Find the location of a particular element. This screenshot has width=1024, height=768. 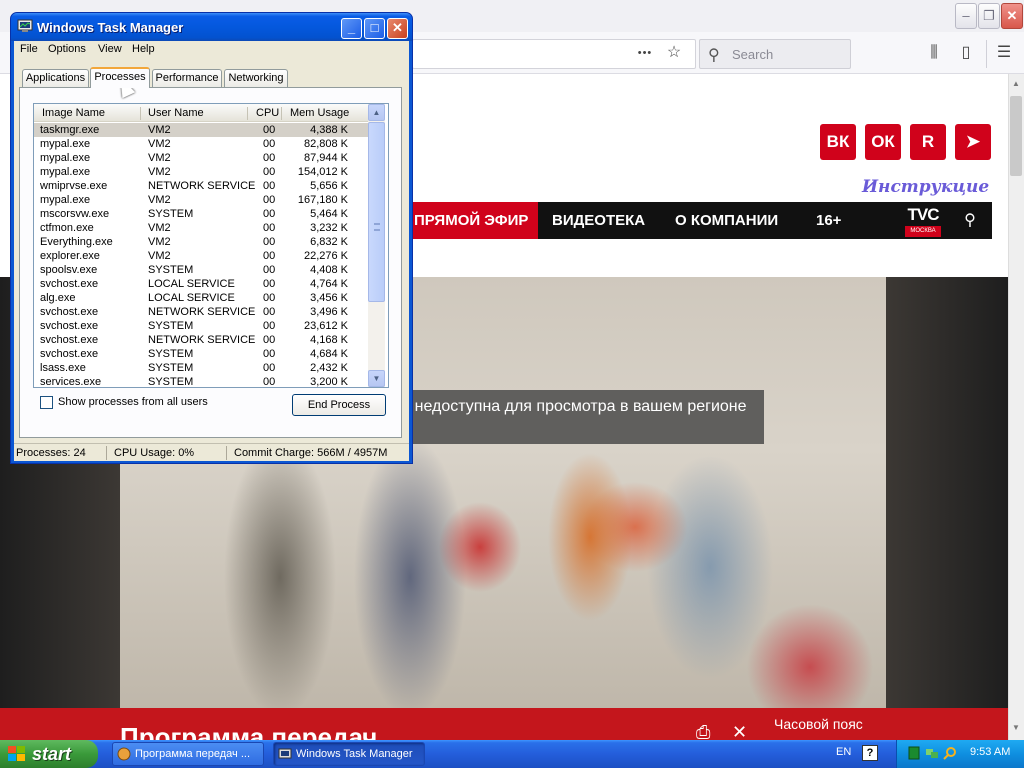

table-row: explorer.exe VM2 00 22,276 K is located at coordinates (202, 256).